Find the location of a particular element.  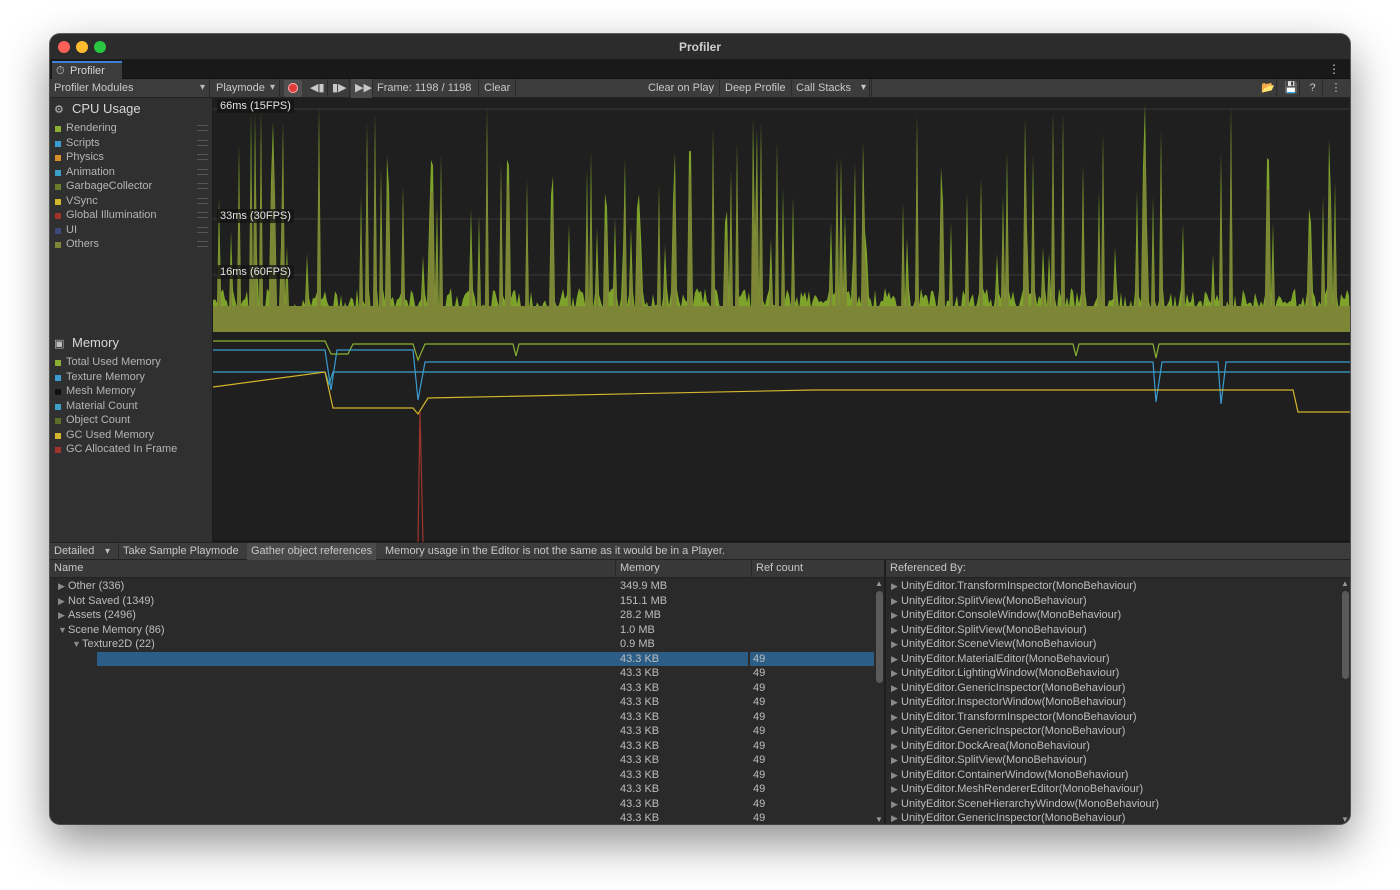

tab-profiler: ⏱ Profiler is located at coordinates (87, 70).